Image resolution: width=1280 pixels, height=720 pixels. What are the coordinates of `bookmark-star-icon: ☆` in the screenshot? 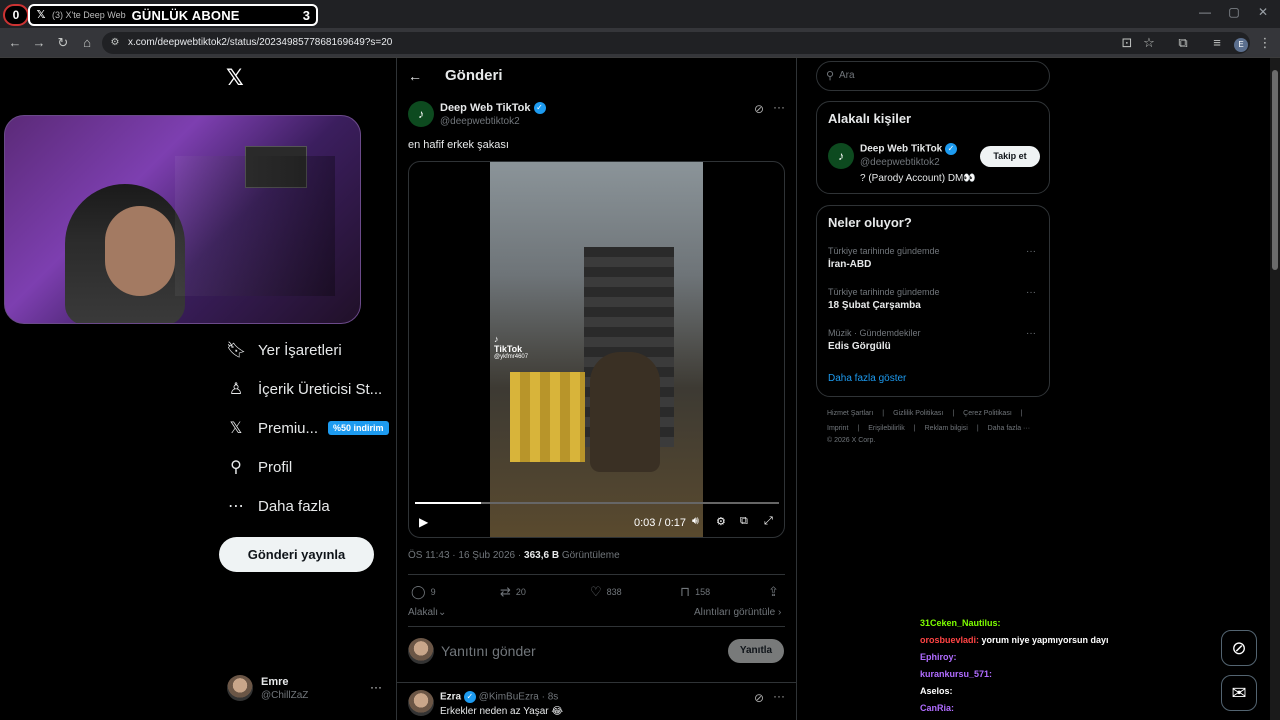 It's located at (1149, 43).